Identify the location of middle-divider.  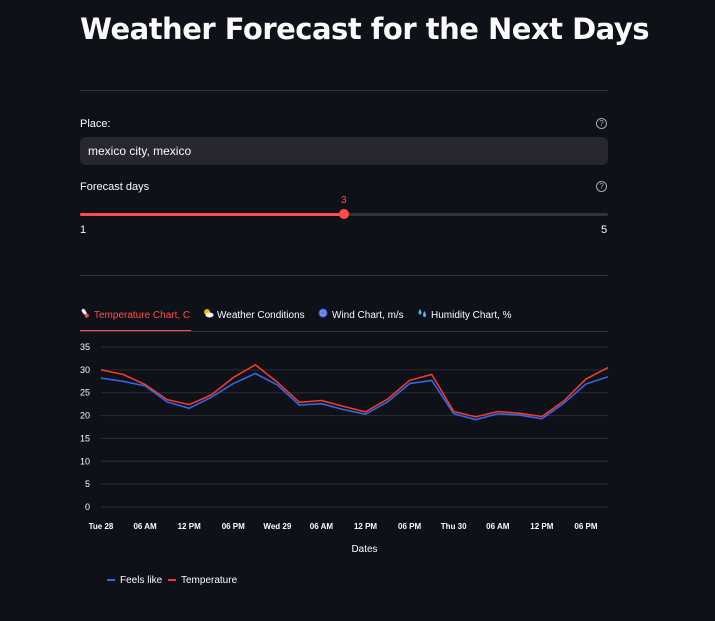
(344, 275).